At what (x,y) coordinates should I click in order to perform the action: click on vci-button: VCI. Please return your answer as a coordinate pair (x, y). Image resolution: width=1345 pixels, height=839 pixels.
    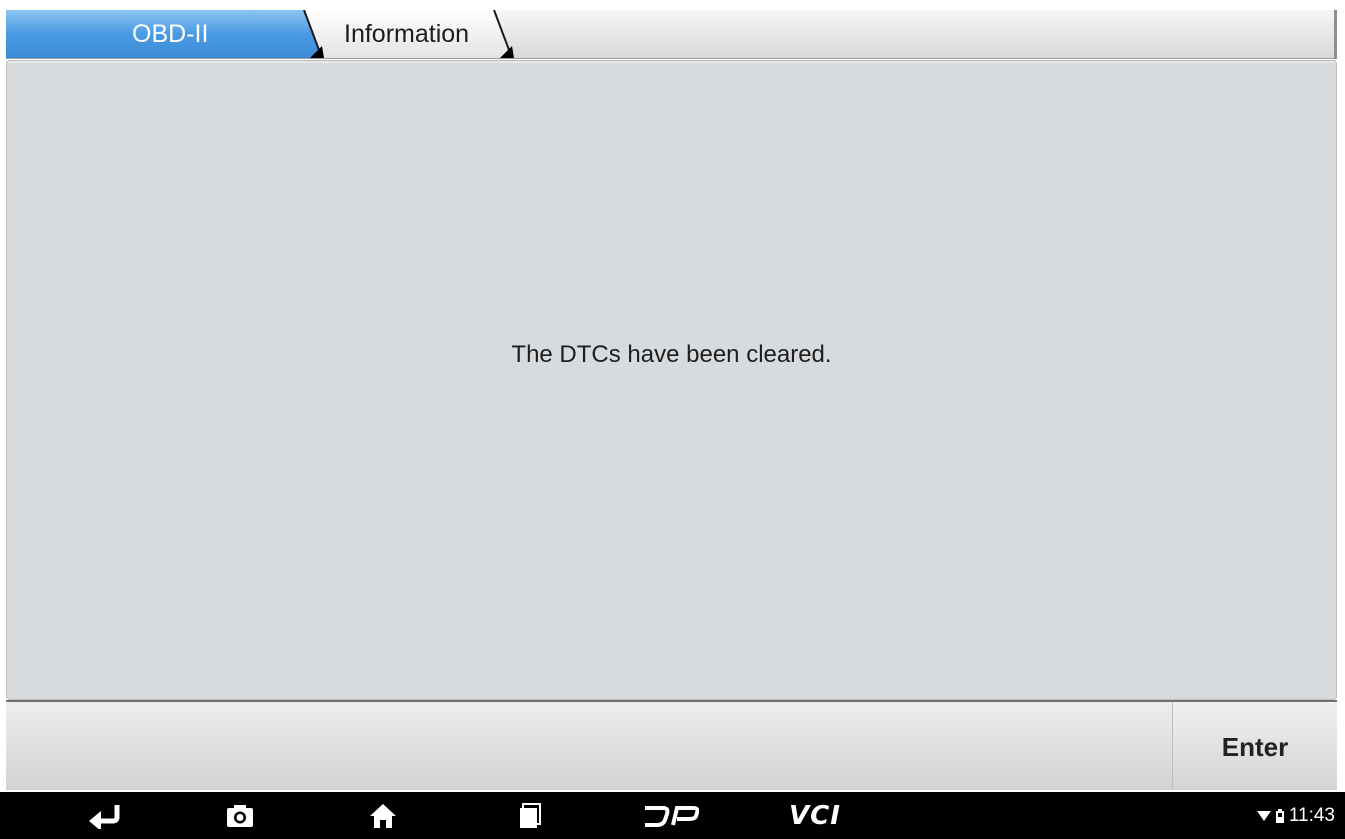
    Looking at the image, I should click on (815, 815).